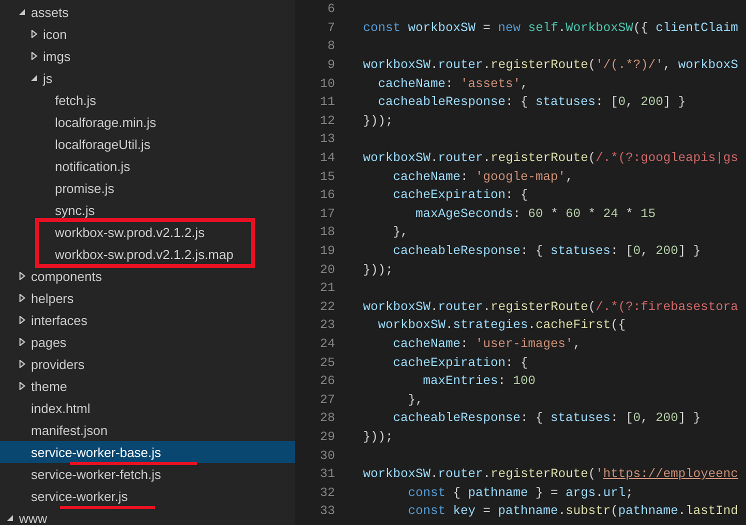 This screenshot has height=525, width=746. Describe the element at coordinates (326, 158) in the screenshot. I see `line-number: 14` at that location.